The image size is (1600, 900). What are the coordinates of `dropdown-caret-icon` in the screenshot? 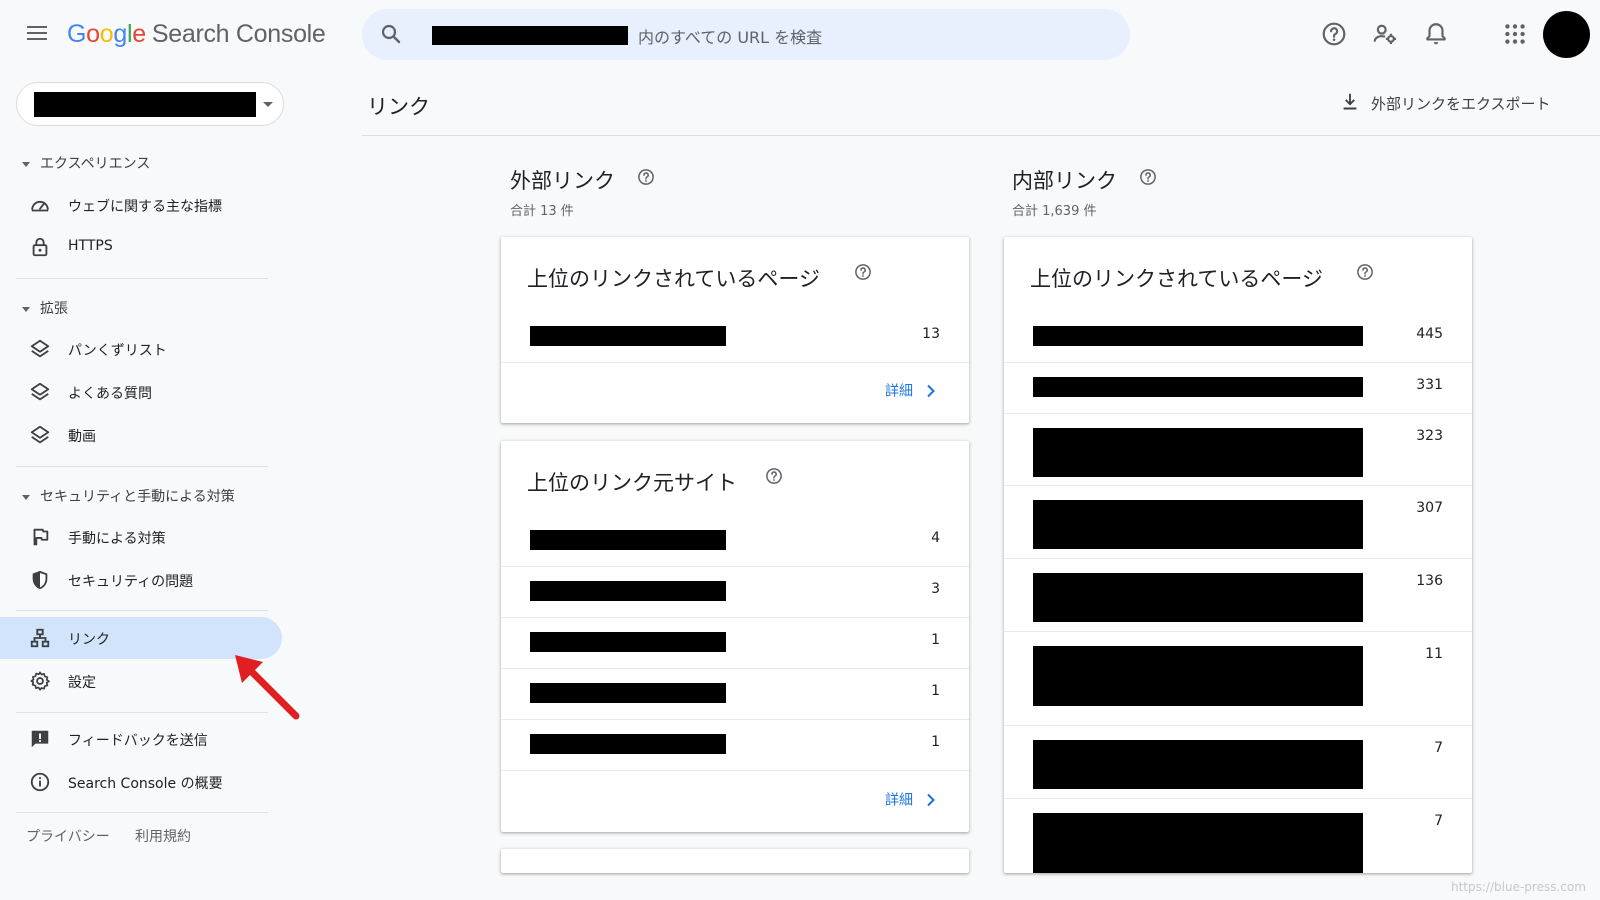 It's located at (268, 104).